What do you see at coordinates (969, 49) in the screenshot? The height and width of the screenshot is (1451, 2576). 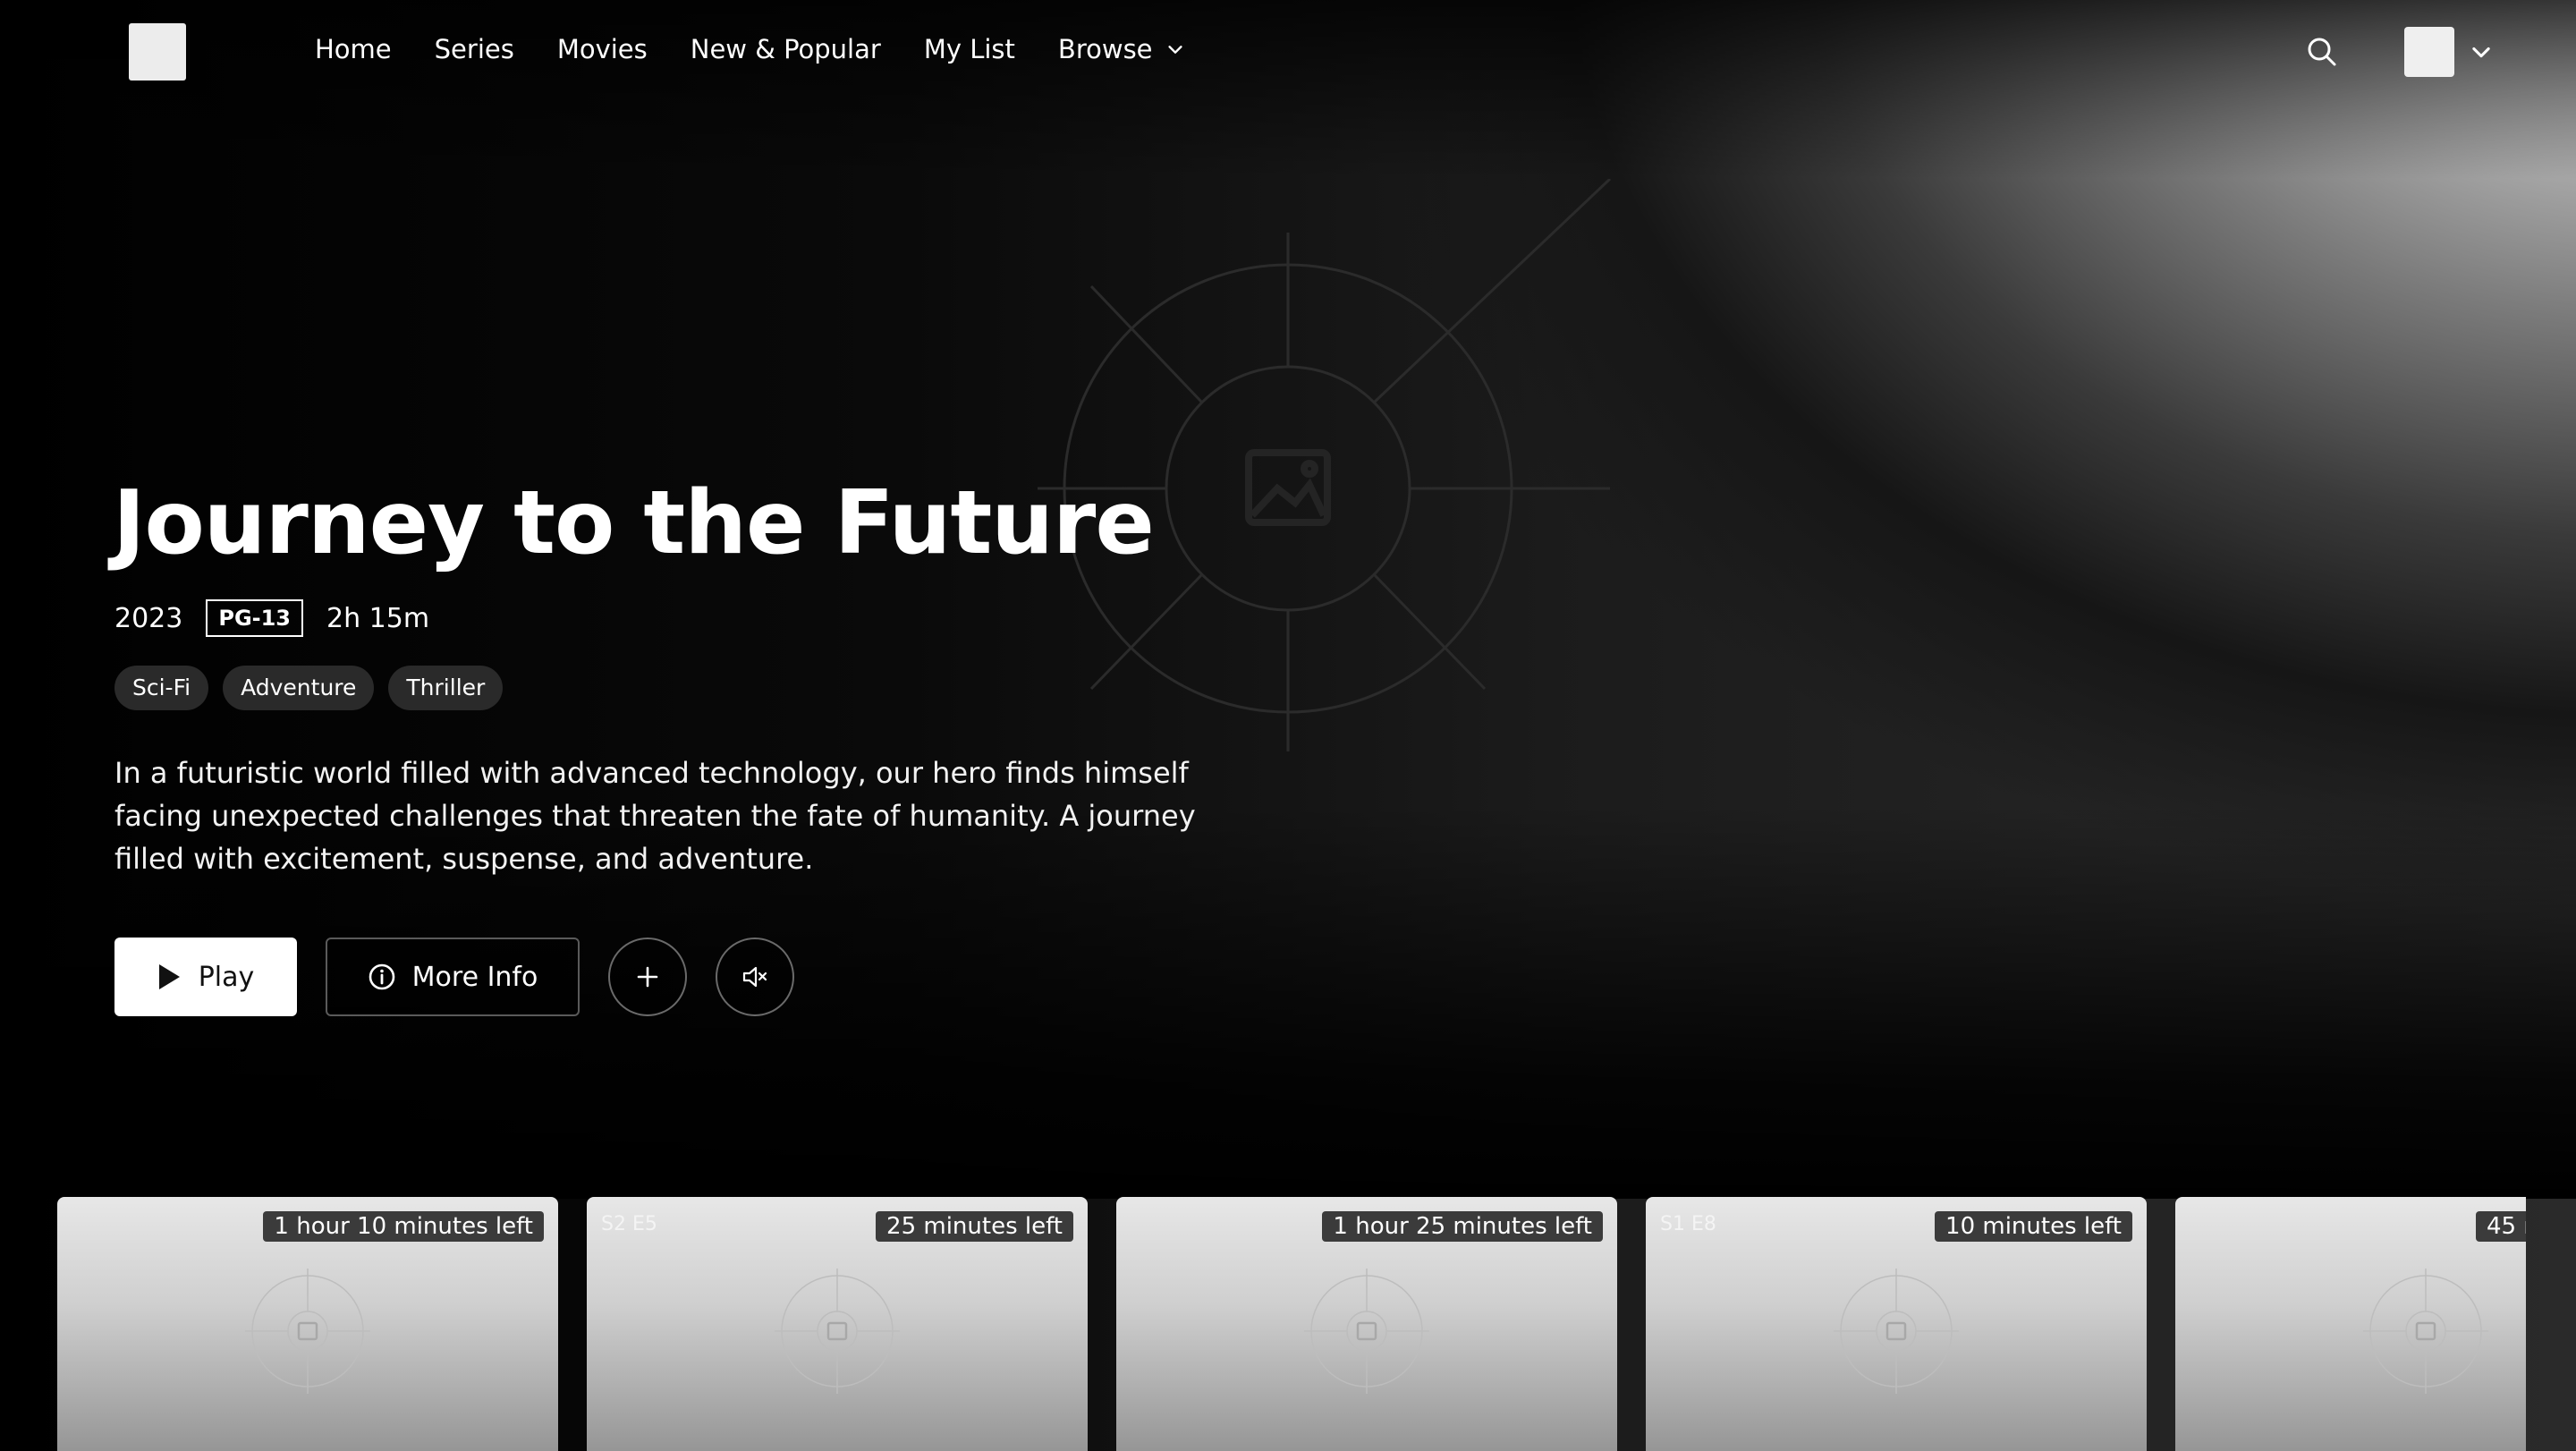 I see `nav-link-my-list: My List` at bounding box center [969, 49].